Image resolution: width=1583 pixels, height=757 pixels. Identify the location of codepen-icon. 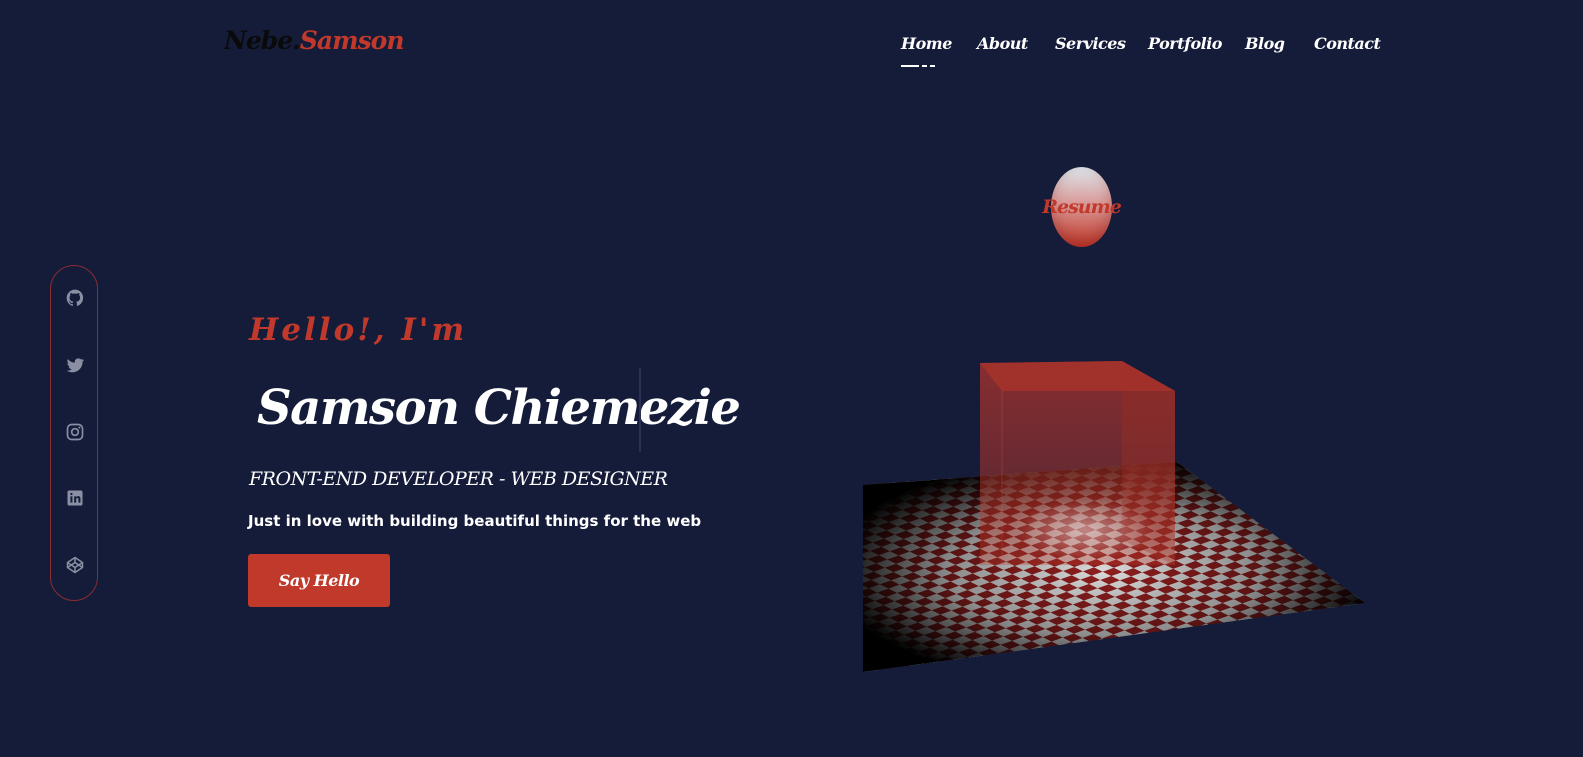
(75, 565).